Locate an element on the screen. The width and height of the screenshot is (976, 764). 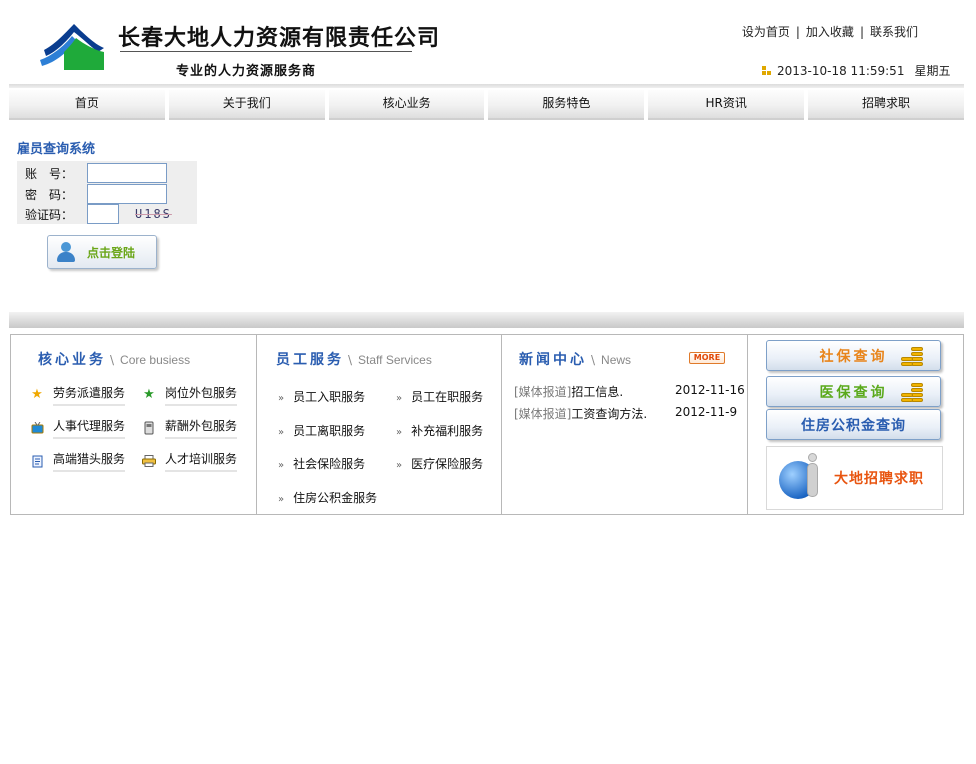
quick-links-panel: 社保查询 医保查询 住房公积金查询 大地招聘求职 is located at coordinates (855, 424).